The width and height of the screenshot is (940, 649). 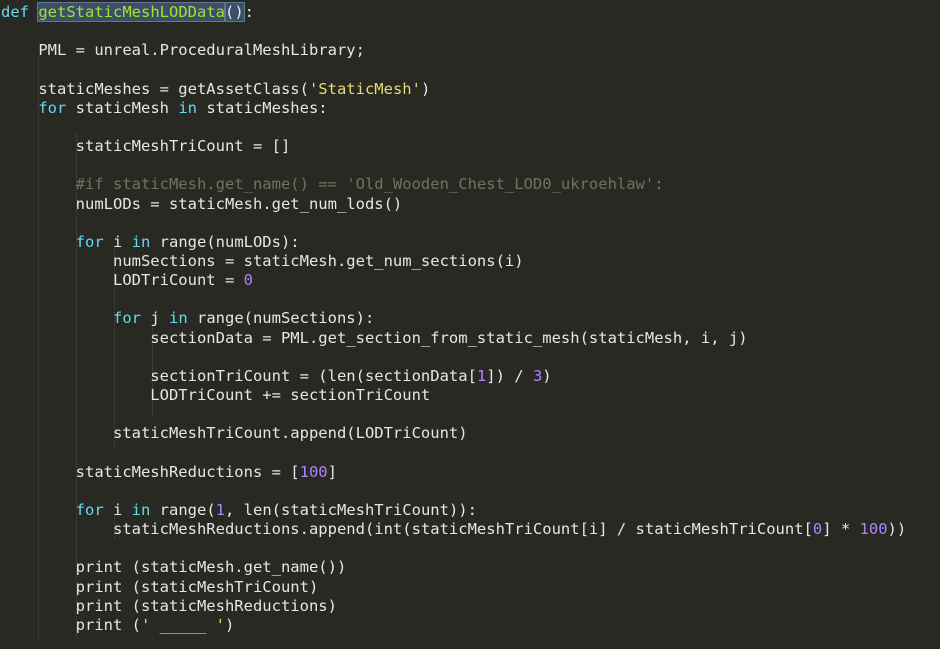 What do you see at coordinates (249, 12) in the screenshot?
I see `code-token: :` at bounding box center [249, 12].